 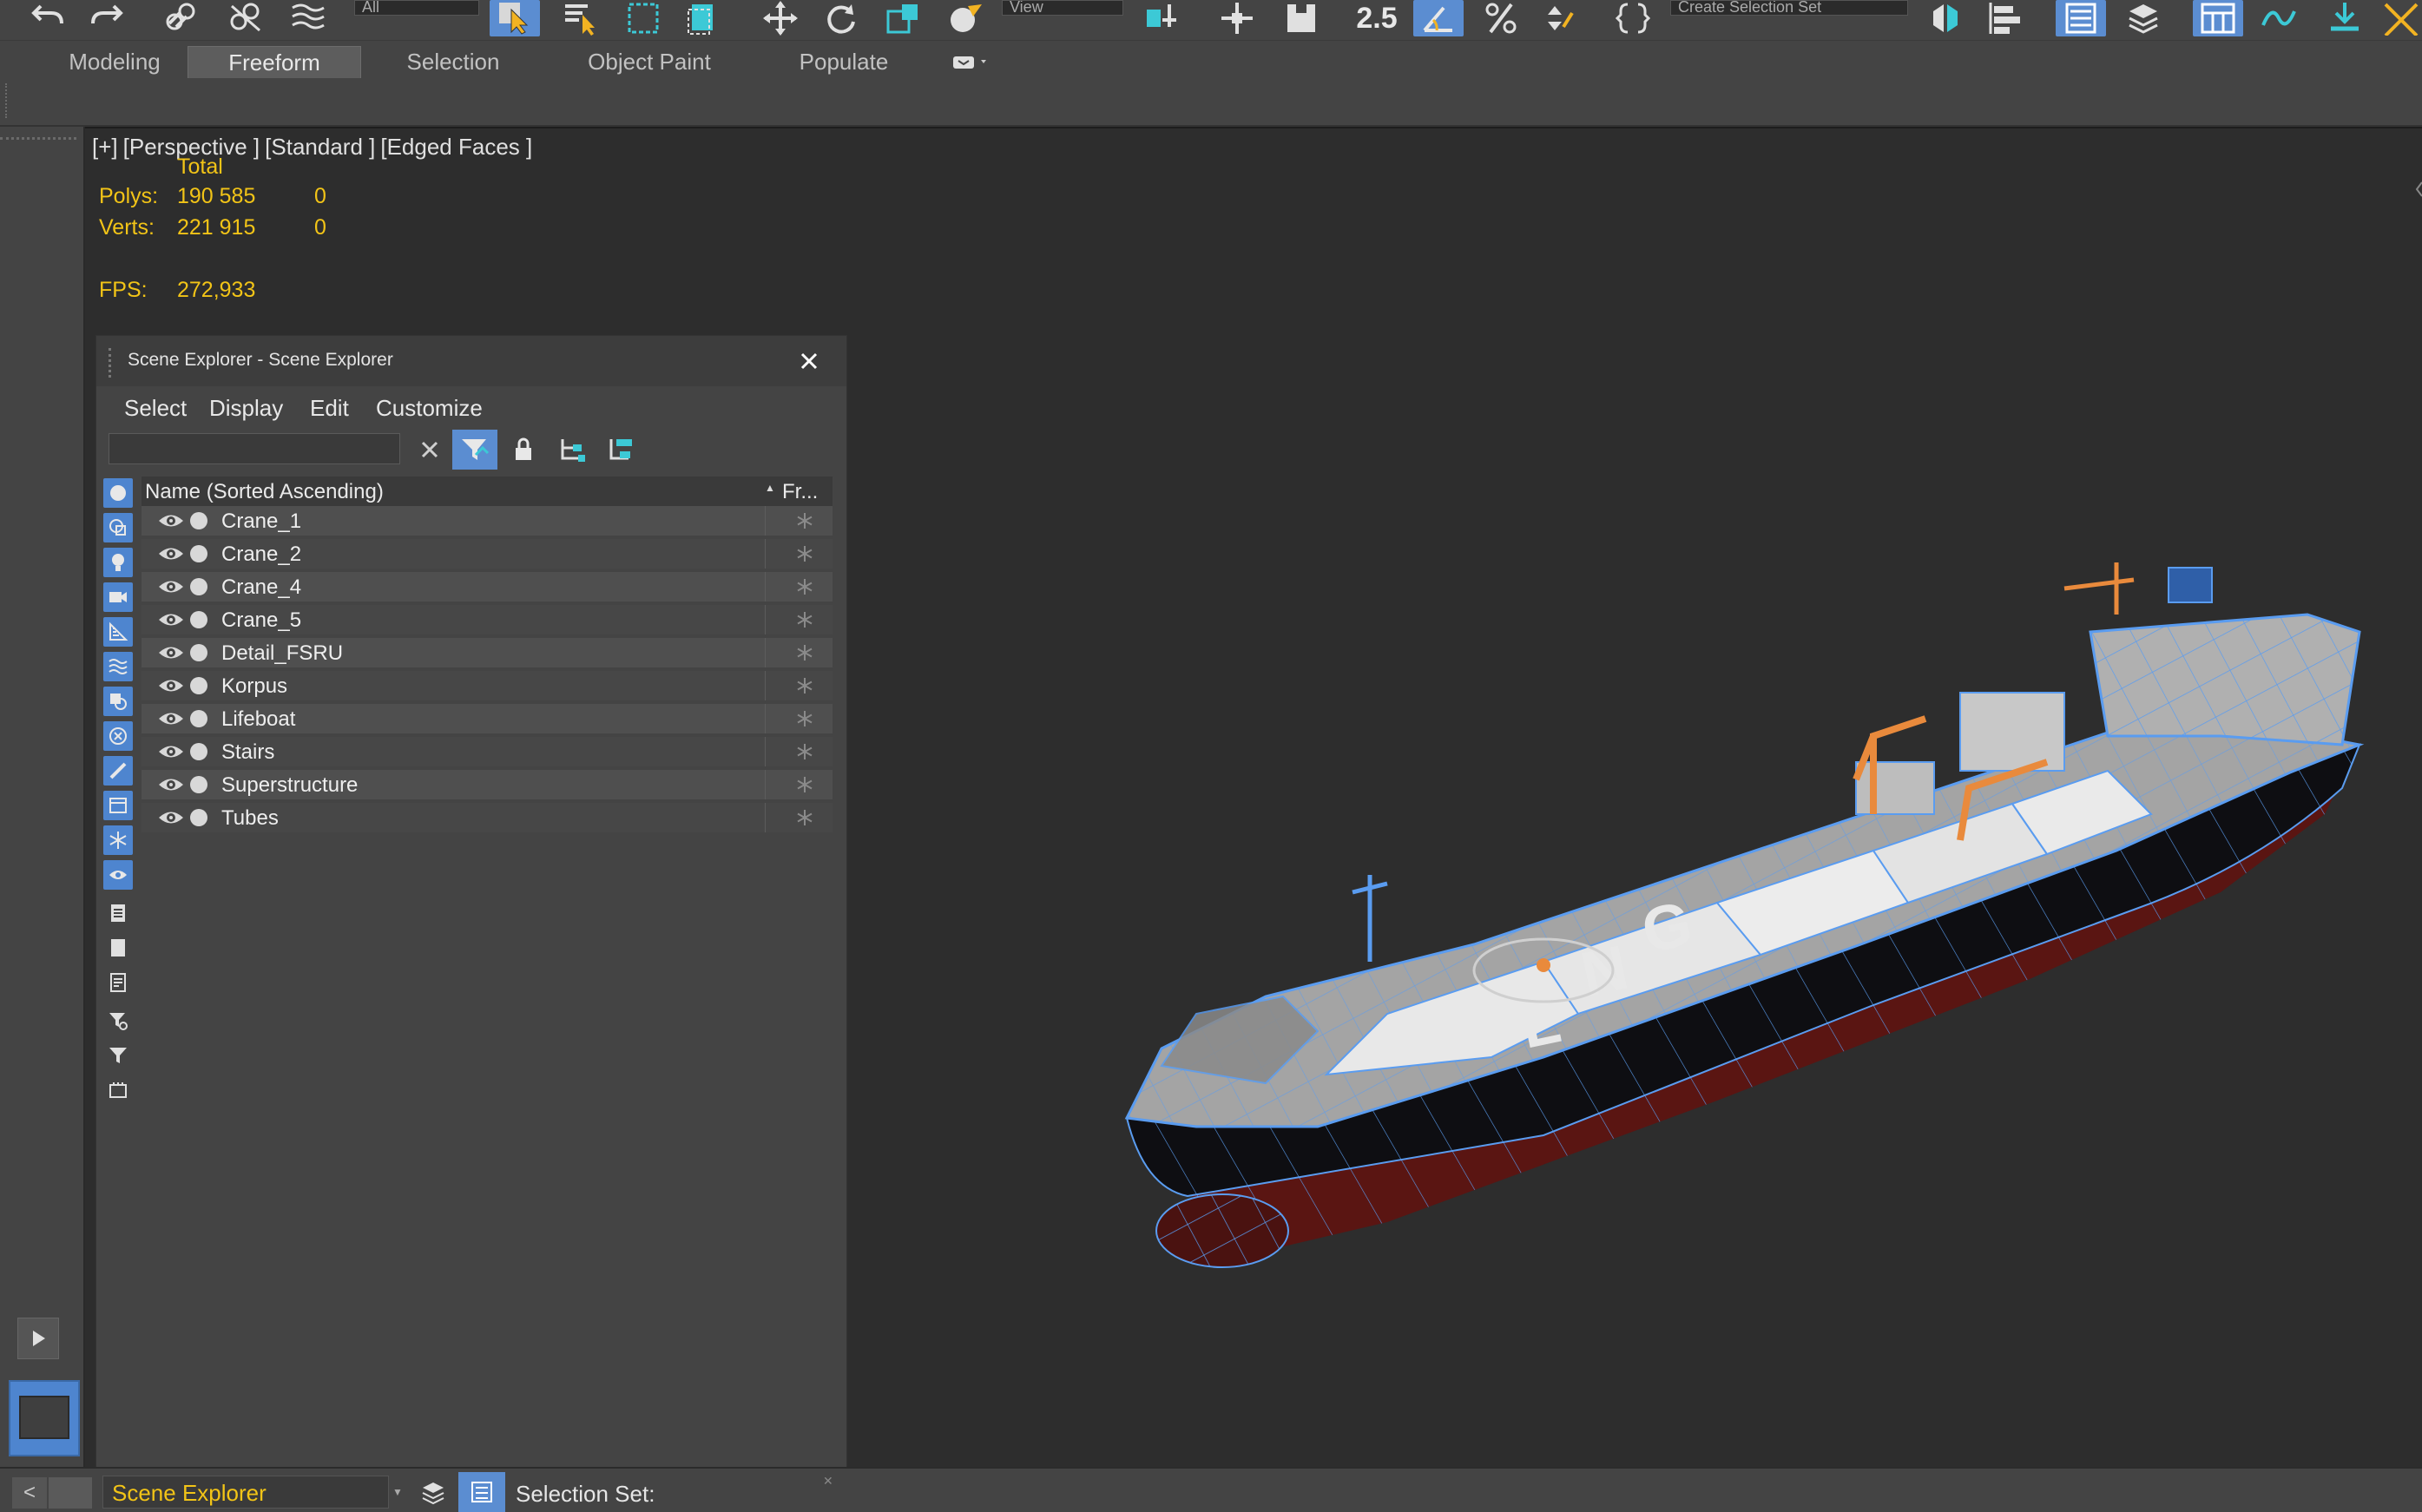 I want to click on reference-coordinate-dropdown: View, so click(x=1062, y=8).